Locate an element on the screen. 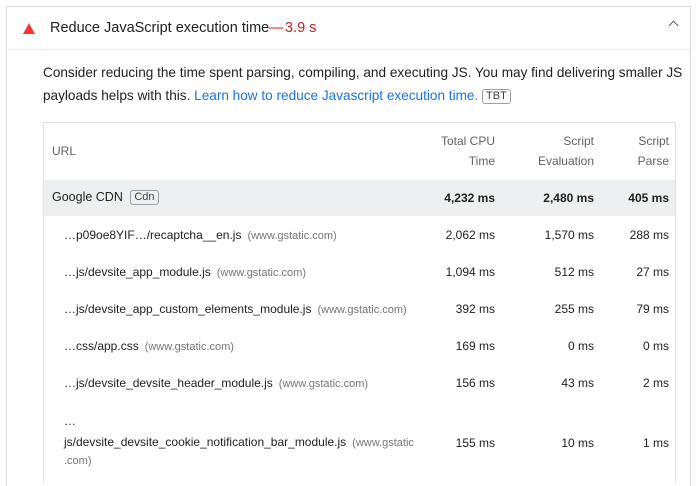  row-total: 2,062 ms is located at coordinates (470, 235).